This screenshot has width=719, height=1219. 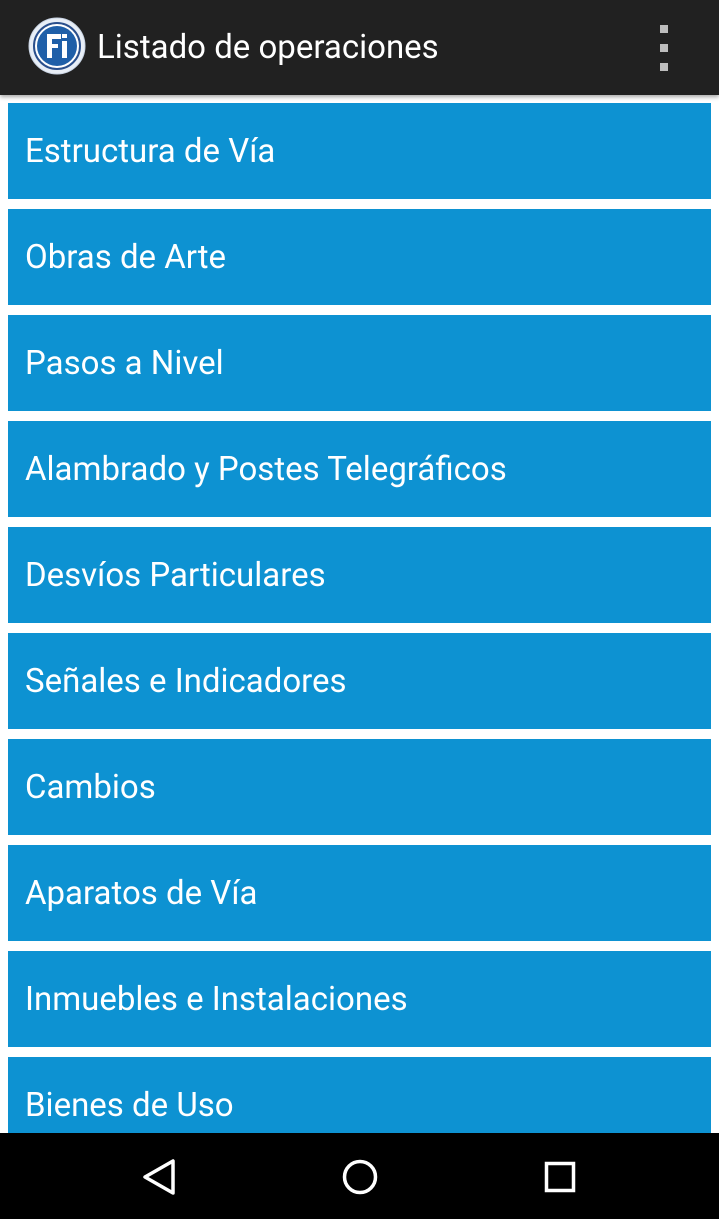 I want to click on list-item: Estructura de Vía, so click(x=359, y=151).